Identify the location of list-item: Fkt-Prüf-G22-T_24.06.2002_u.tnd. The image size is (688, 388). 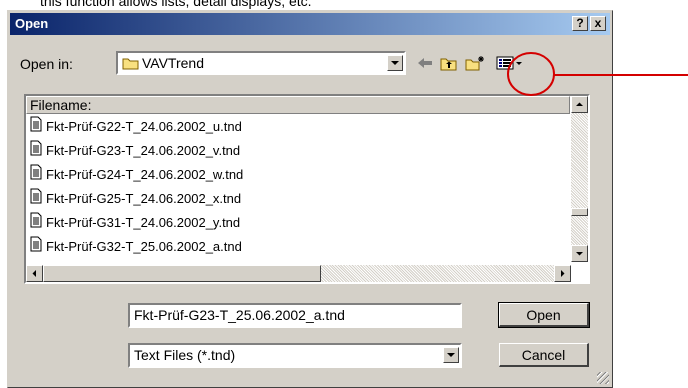
(136, 127).